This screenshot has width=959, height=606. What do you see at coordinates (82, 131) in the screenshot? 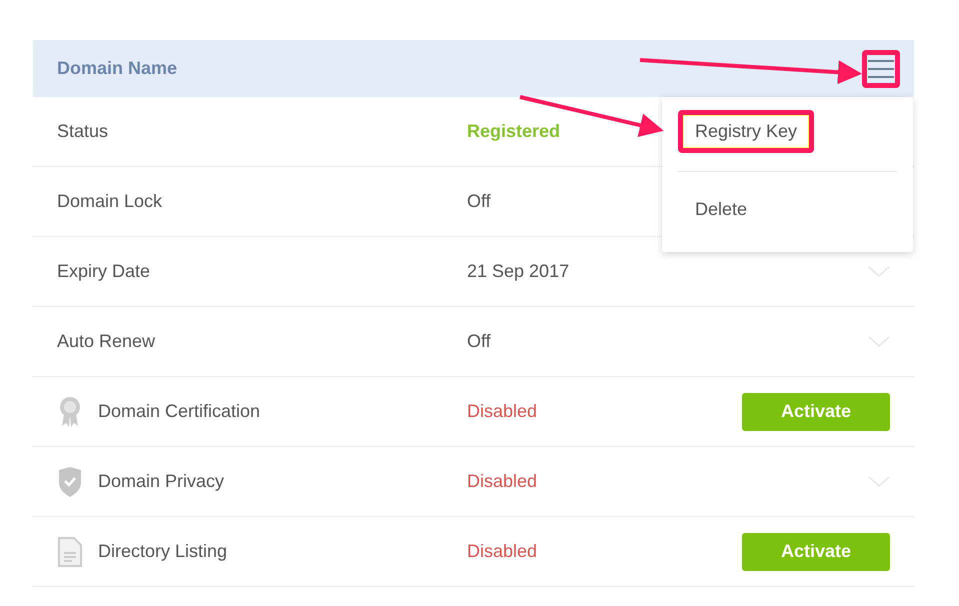
I see `row-label: Status` at bounding box center [82, 131].